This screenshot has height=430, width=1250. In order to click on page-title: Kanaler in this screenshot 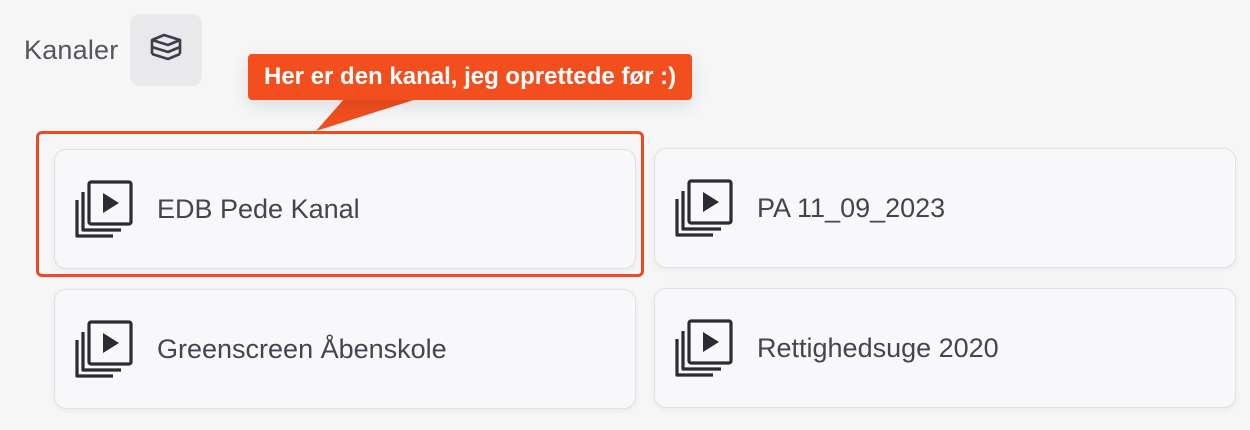, I will do `click(71, 49)`.